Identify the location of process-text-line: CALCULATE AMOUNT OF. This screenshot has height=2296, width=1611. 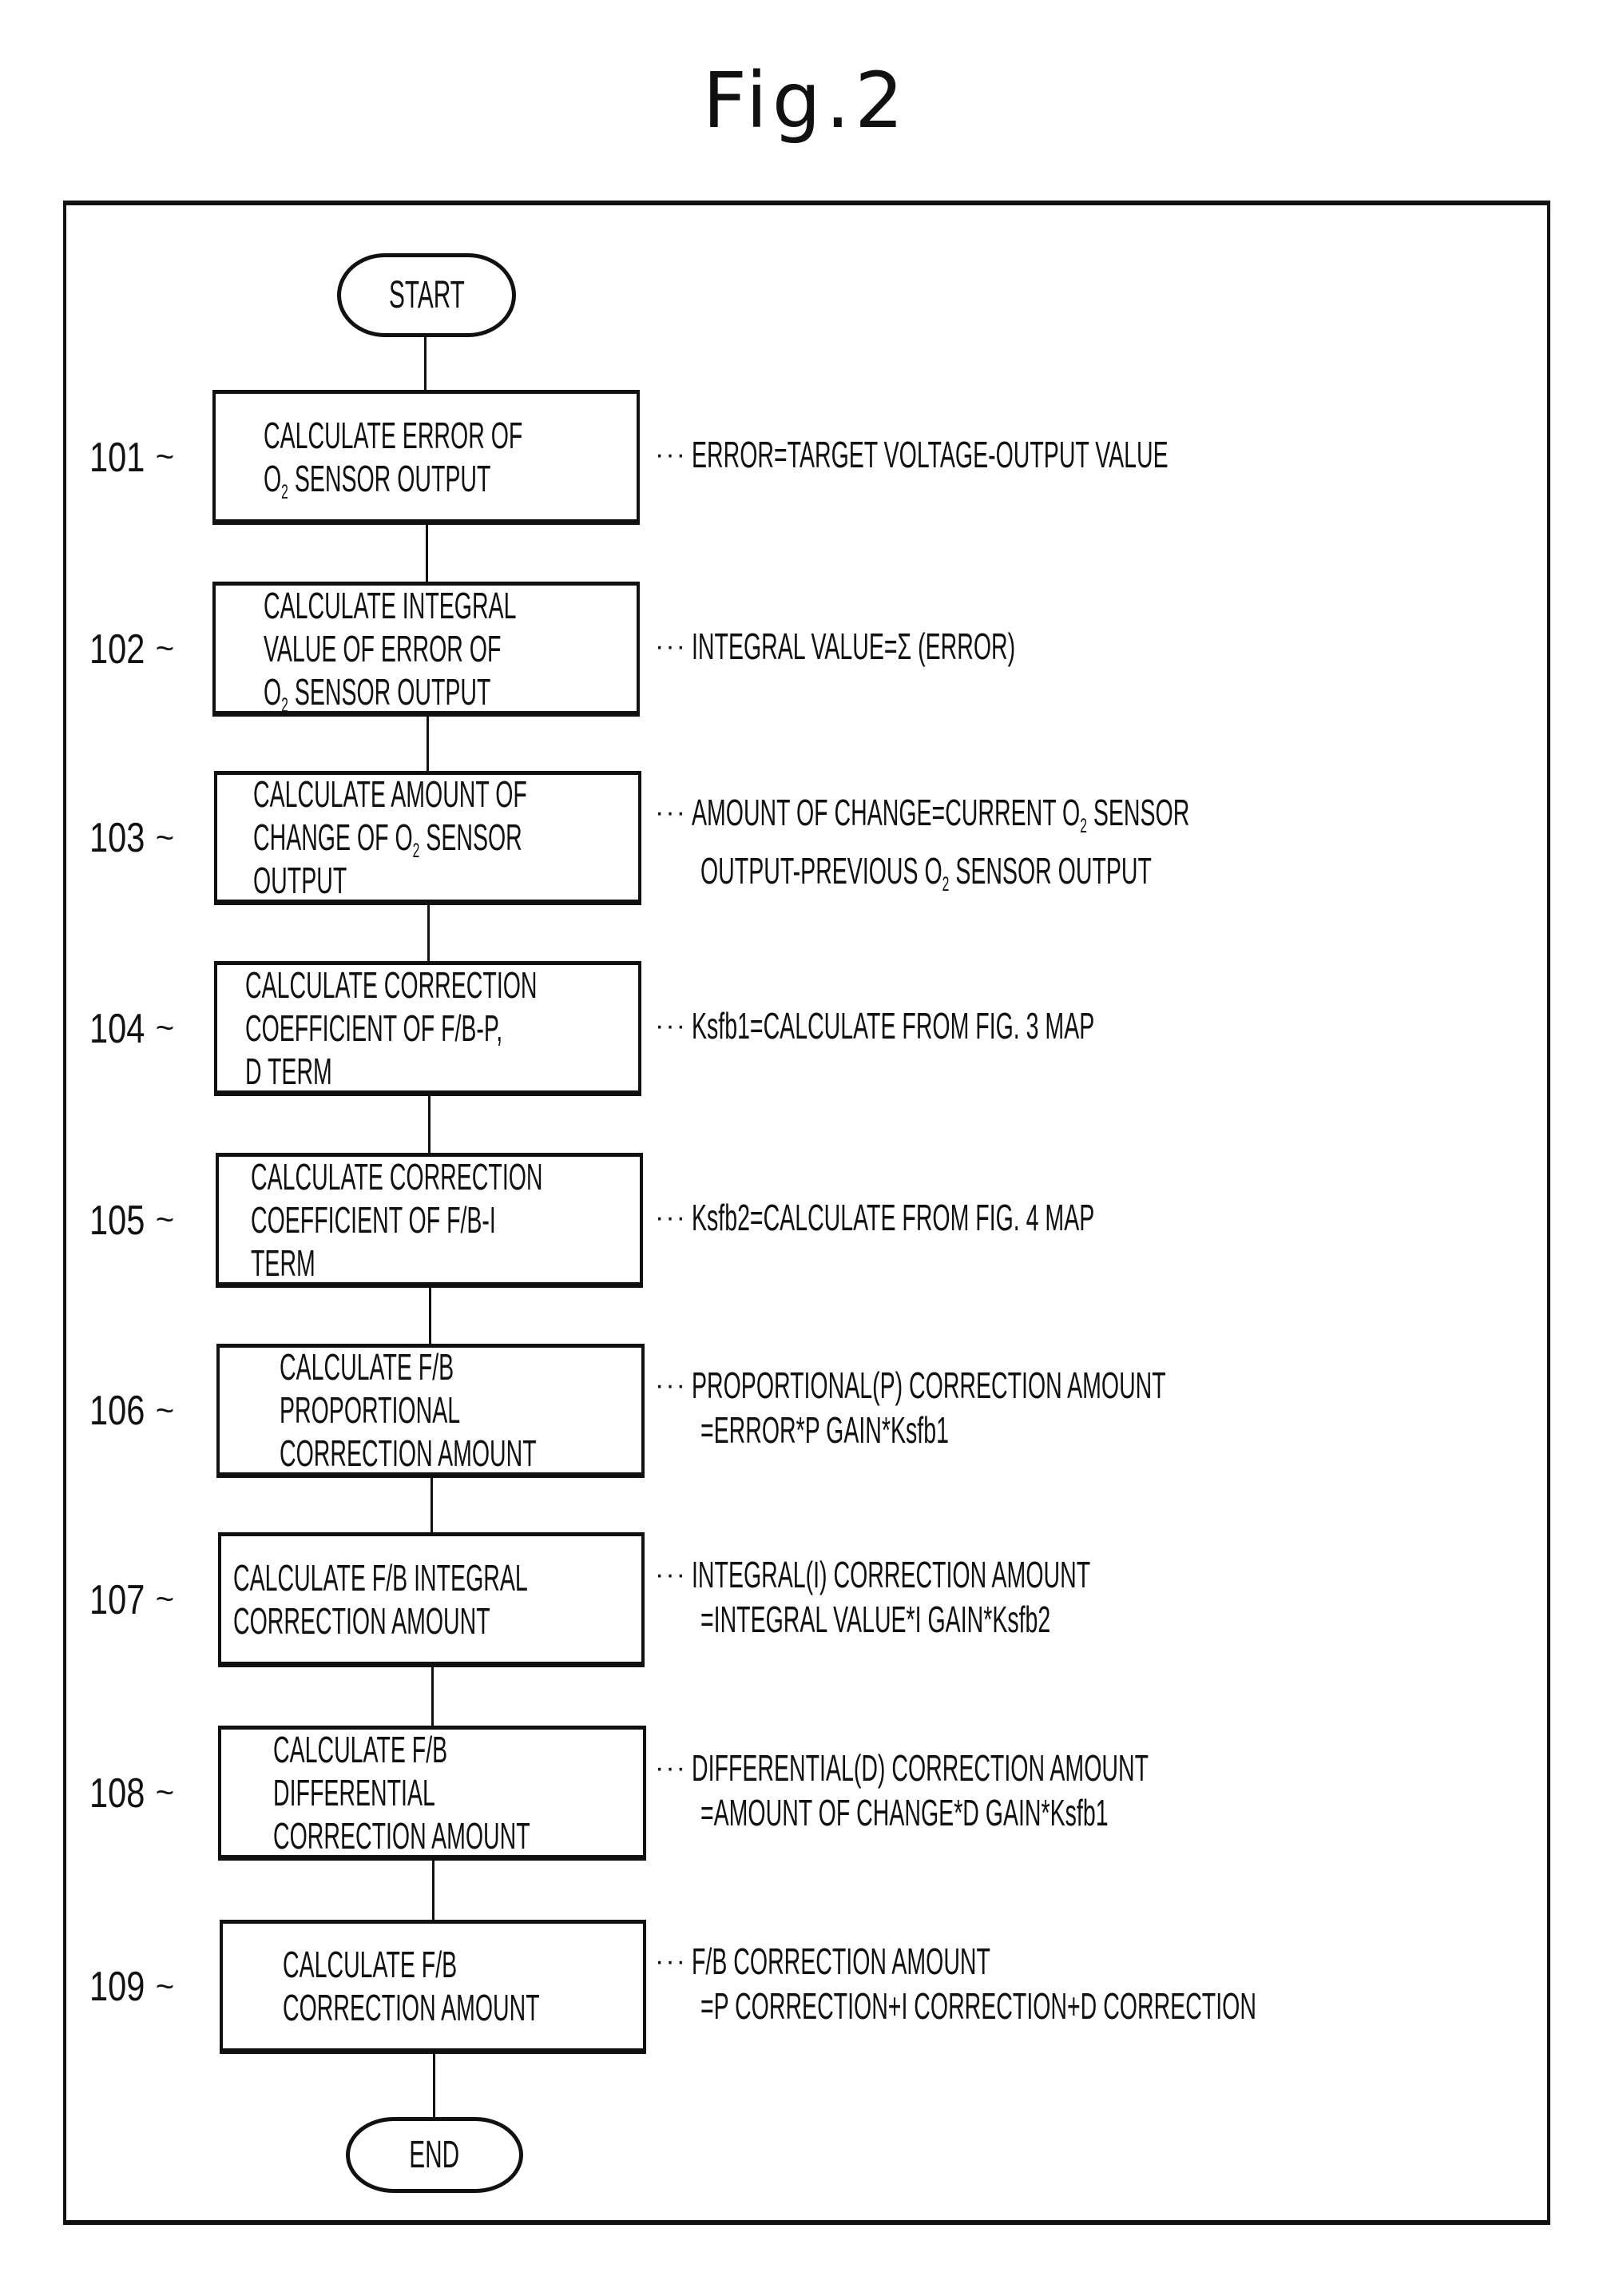
(390, 794).